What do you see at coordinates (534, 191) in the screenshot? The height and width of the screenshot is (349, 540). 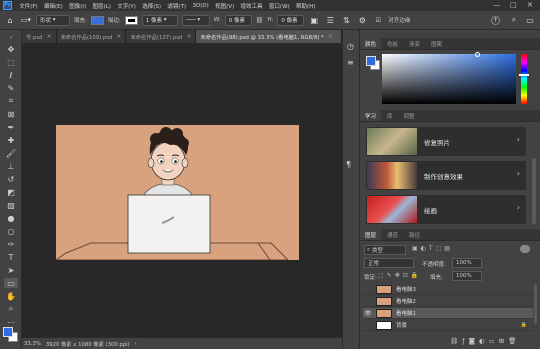 I see `learn-panel-scrollbar` at bounding box center [534, 191].